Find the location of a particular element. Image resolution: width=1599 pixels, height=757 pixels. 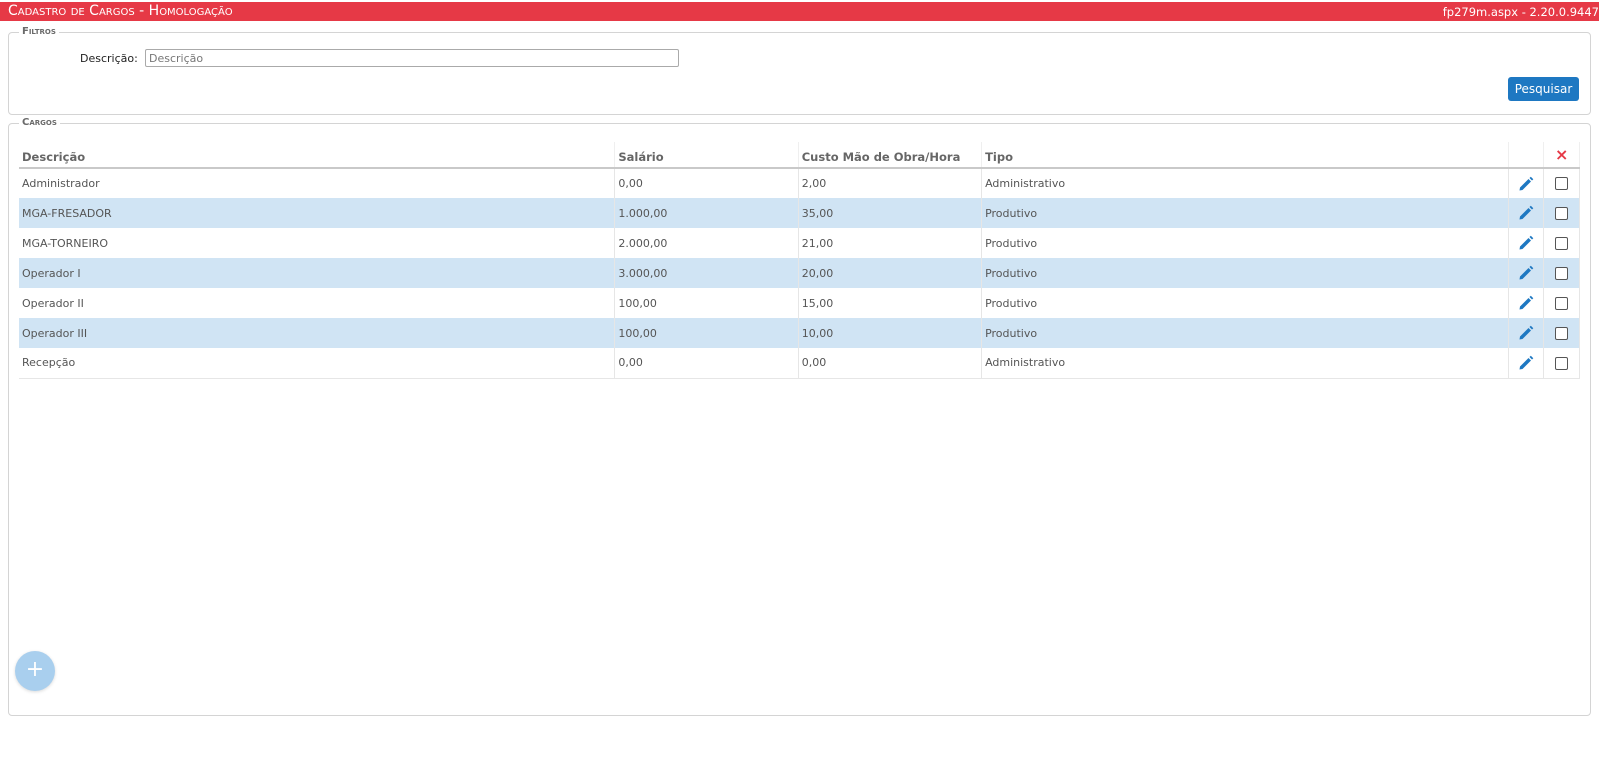

filters-legend: Filtros is located at coordinates (39, 31).